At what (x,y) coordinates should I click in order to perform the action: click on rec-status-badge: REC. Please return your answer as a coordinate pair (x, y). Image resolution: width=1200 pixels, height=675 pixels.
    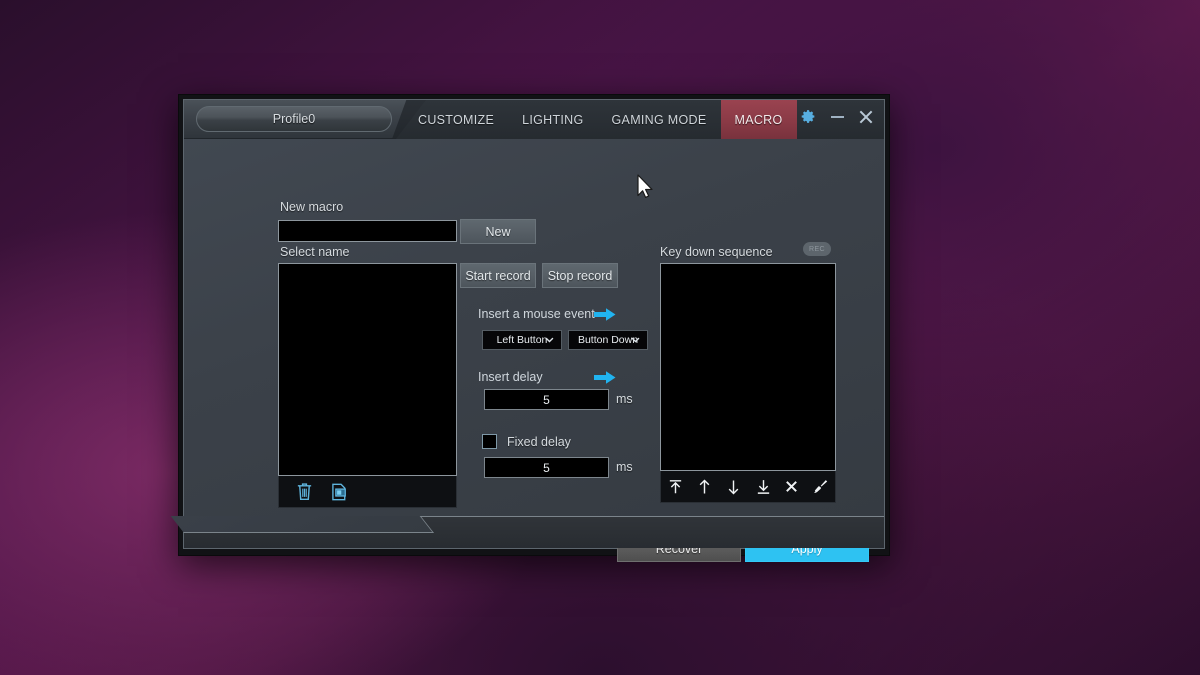
    Looking at the image, I should click on (817, 249).